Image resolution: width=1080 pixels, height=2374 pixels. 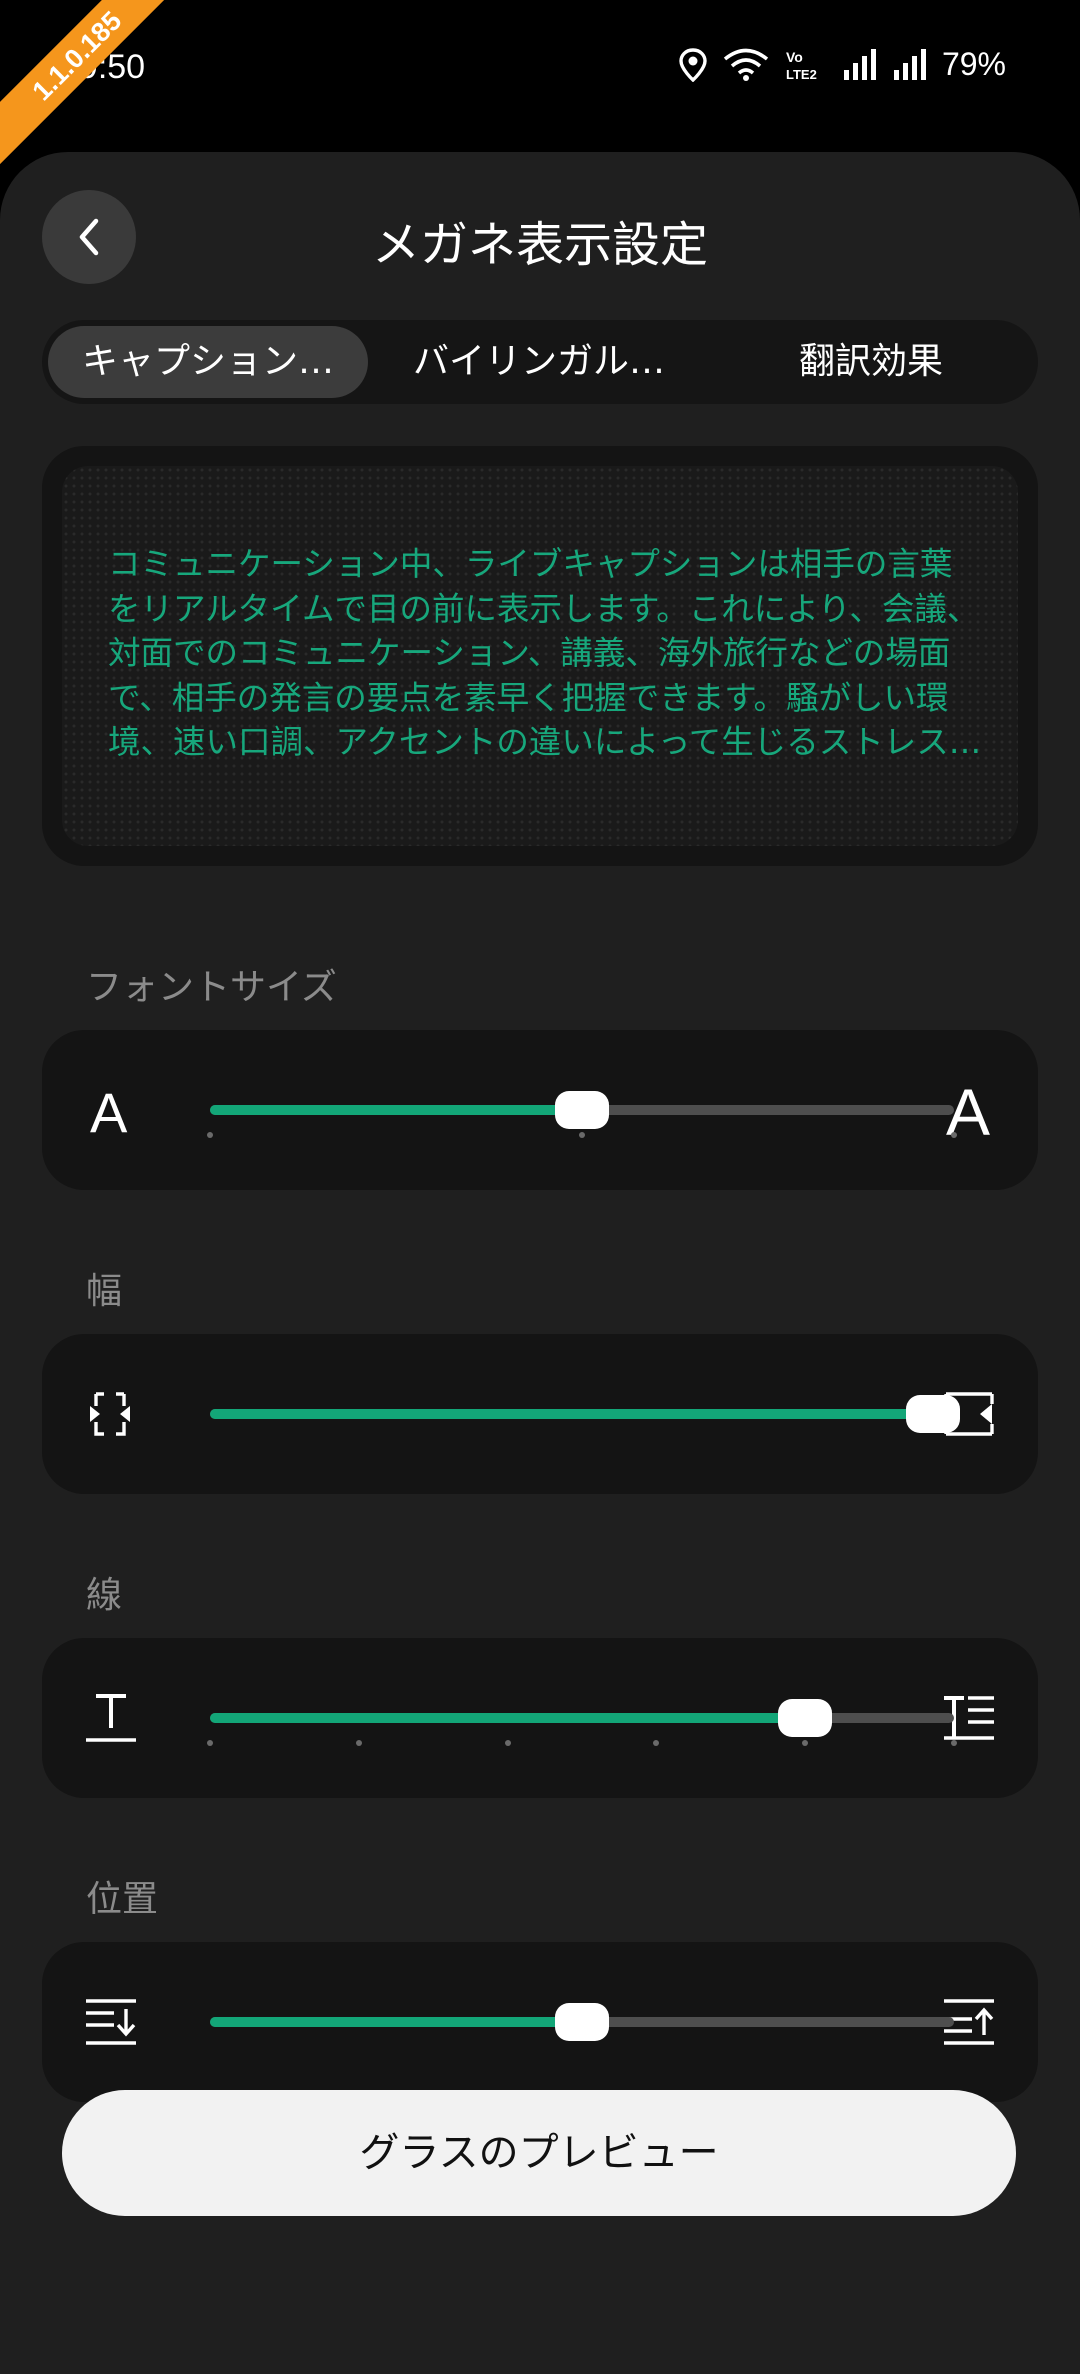 I want to click on lines-slider-thumb, so click(x=805, y=1718).